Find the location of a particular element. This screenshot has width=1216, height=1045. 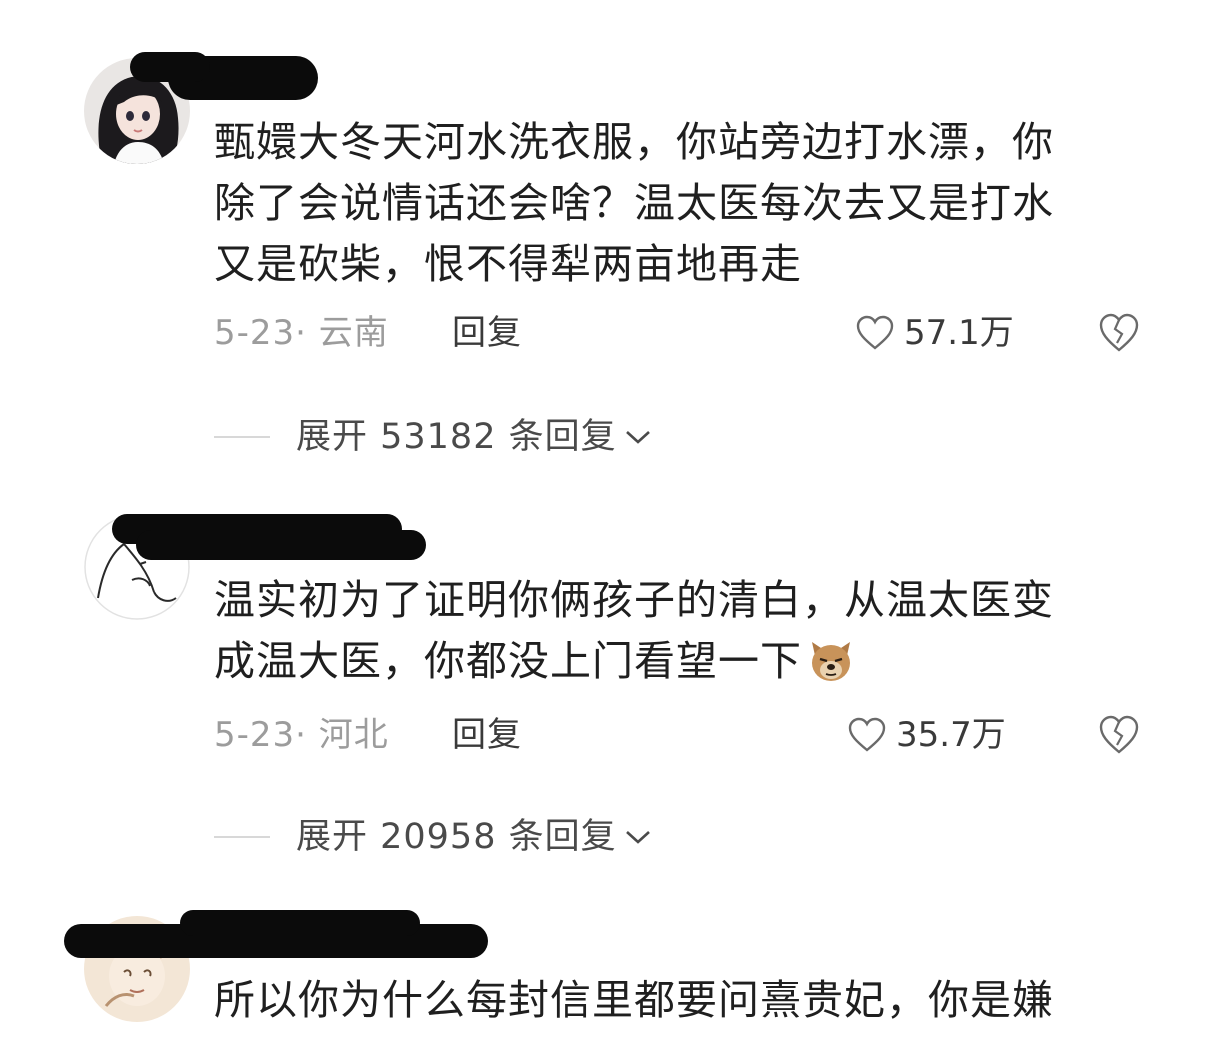

expand-replies-button: 展开 20958 条回复 is located at coordinates (433, 837).